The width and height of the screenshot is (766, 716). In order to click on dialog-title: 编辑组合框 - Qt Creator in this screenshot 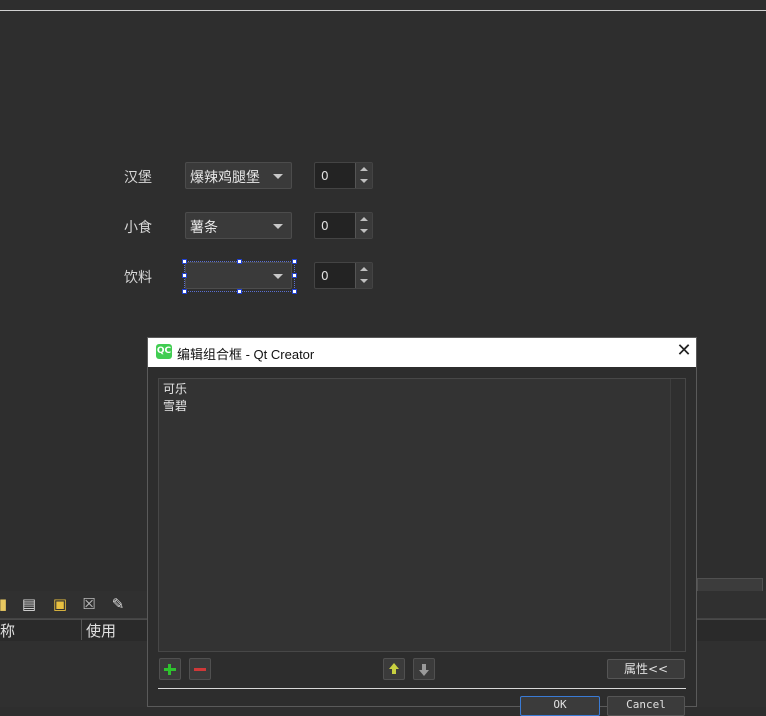, I will do `click(246, 354)`.